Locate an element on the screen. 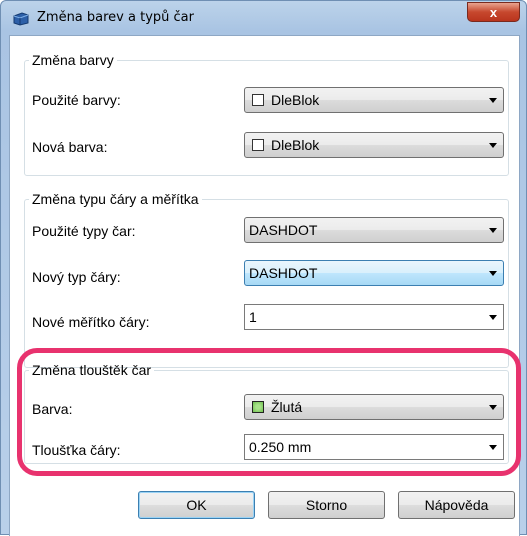 This screenshot has width=527, height=536. used-linetypes-select: DASHDOT is located at coordinates (374, 230).